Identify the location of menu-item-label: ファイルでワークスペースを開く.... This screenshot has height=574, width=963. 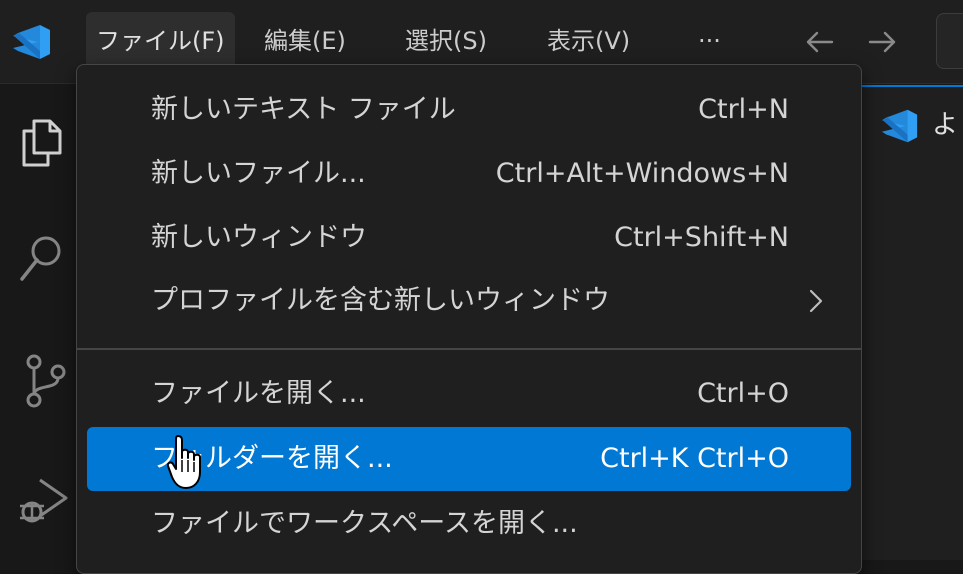
(364, 523).